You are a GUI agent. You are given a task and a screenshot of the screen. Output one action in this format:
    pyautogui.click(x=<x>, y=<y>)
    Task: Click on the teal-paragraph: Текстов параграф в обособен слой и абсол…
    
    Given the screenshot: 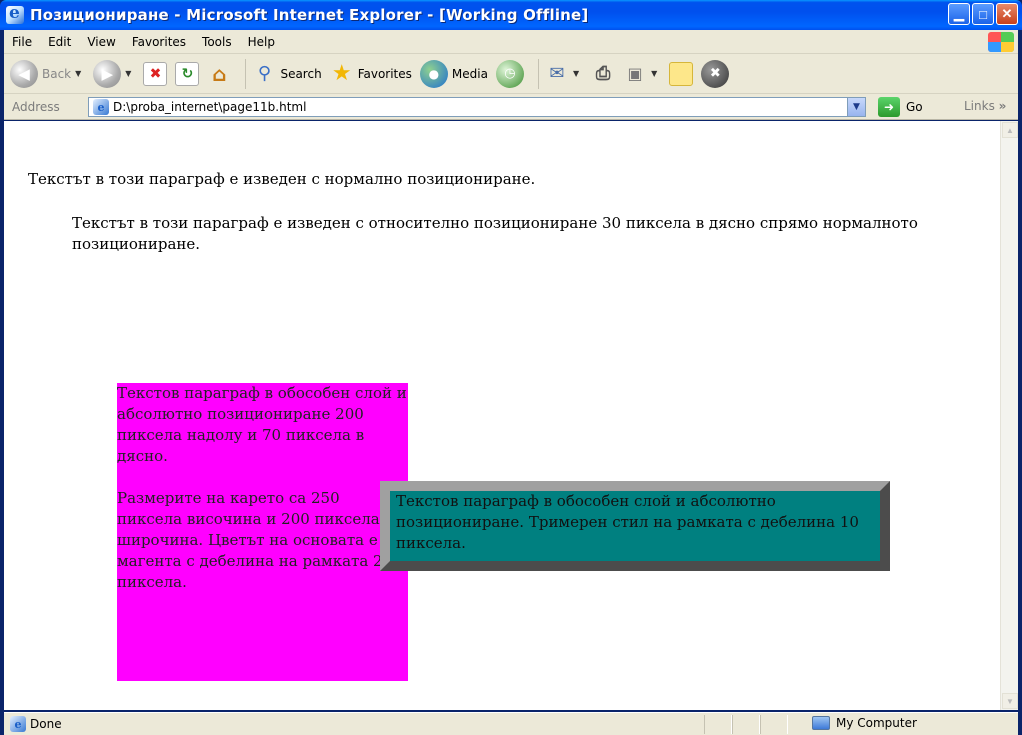 What is the action you would take?
    pyautogui.click(x=627, y=522)
    